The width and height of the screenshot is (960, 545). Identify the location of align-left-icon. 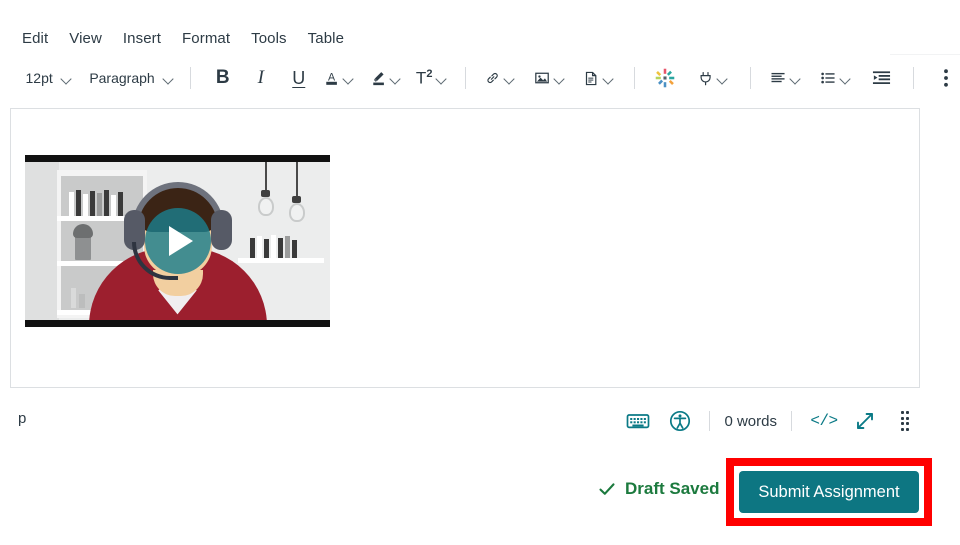
(778, 77).